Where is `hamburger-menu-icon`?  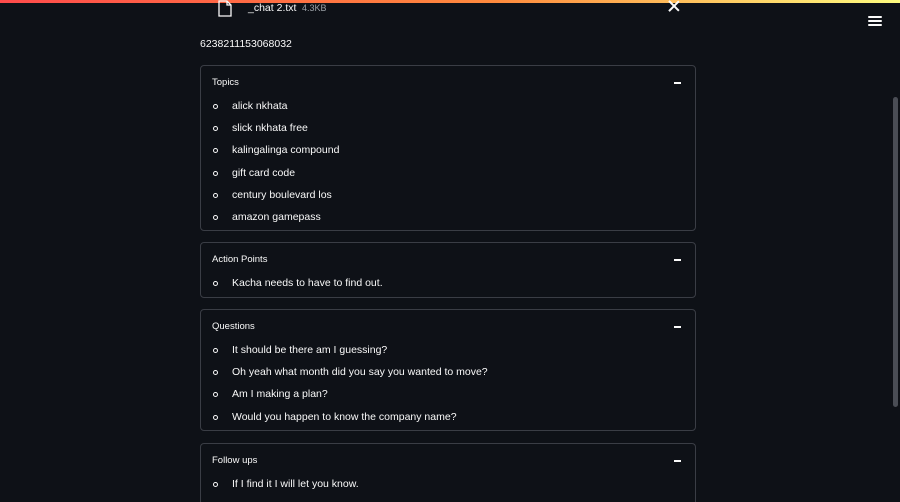 hamburger-menu-icon is located at coordinates (875, 17).